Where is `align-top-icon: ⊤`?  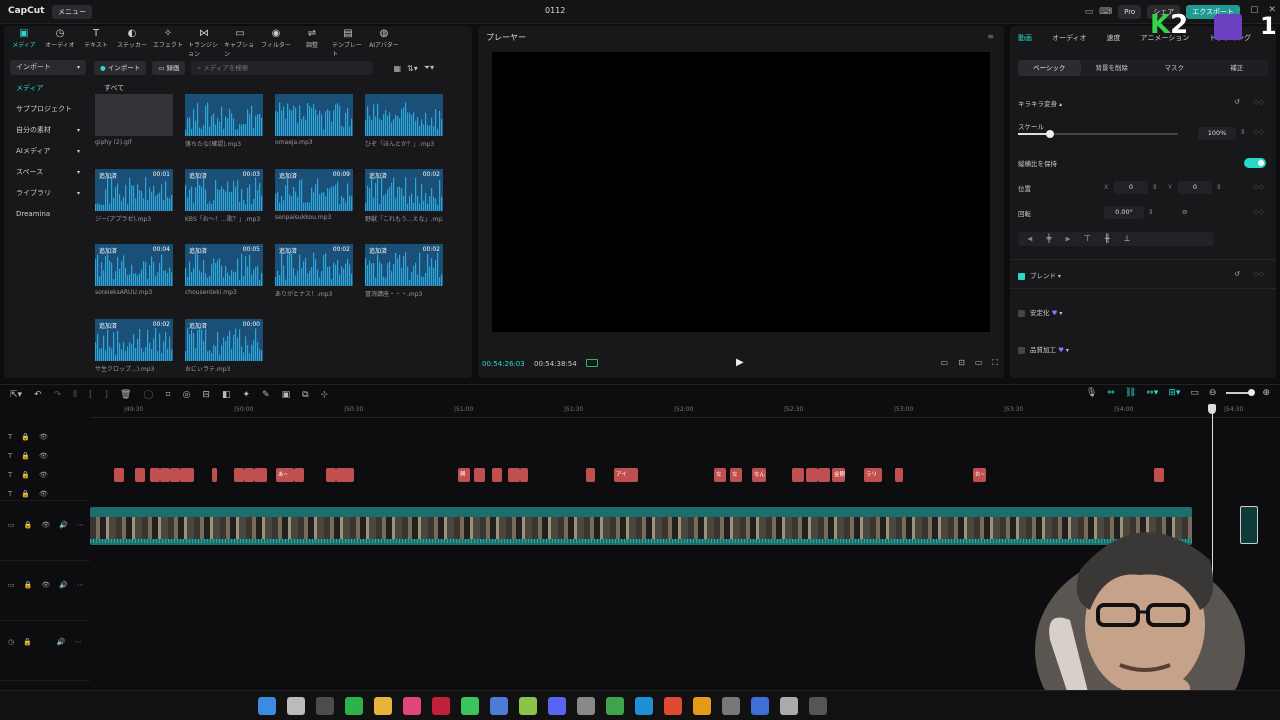
align-top-icon: ⊤ is located at coordinates (1087, 239).